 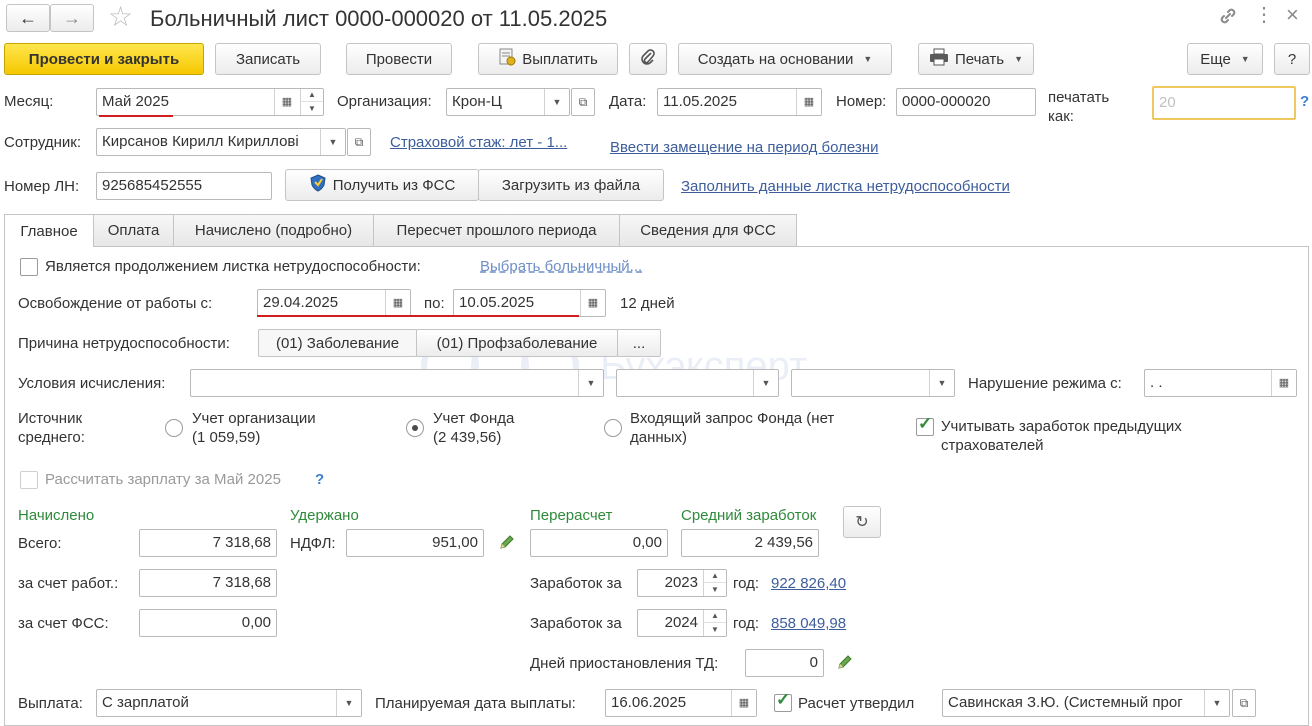 What do you see at coordinates (319, 480) in the screenshot?
I see `calc-salary-help-icon: ?` at bounding box center [319, 480].